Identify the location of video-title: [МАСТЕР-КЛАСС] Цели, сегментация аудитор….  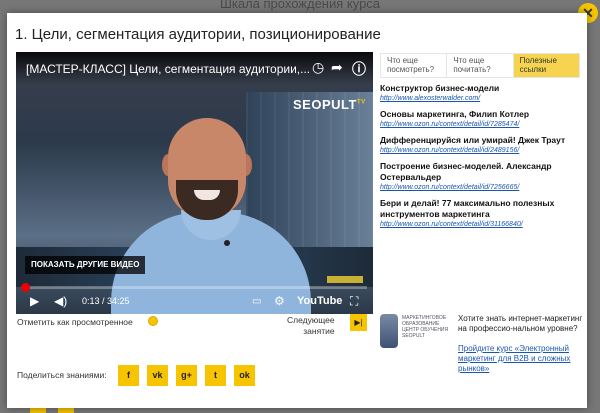
(170, 69).